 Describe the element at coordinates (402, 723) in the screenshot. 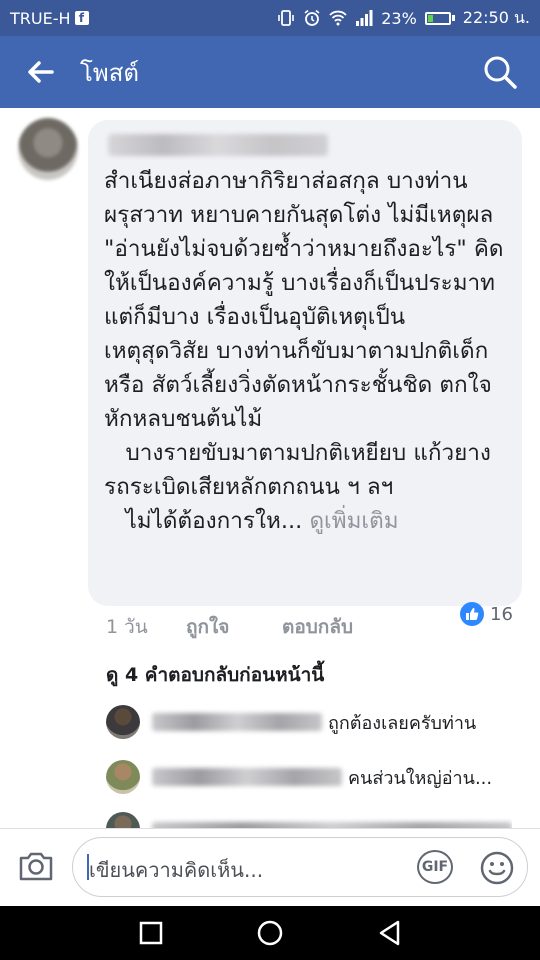

I see `reply-text: ถูกต้องเลยครับท่าน` at that location.